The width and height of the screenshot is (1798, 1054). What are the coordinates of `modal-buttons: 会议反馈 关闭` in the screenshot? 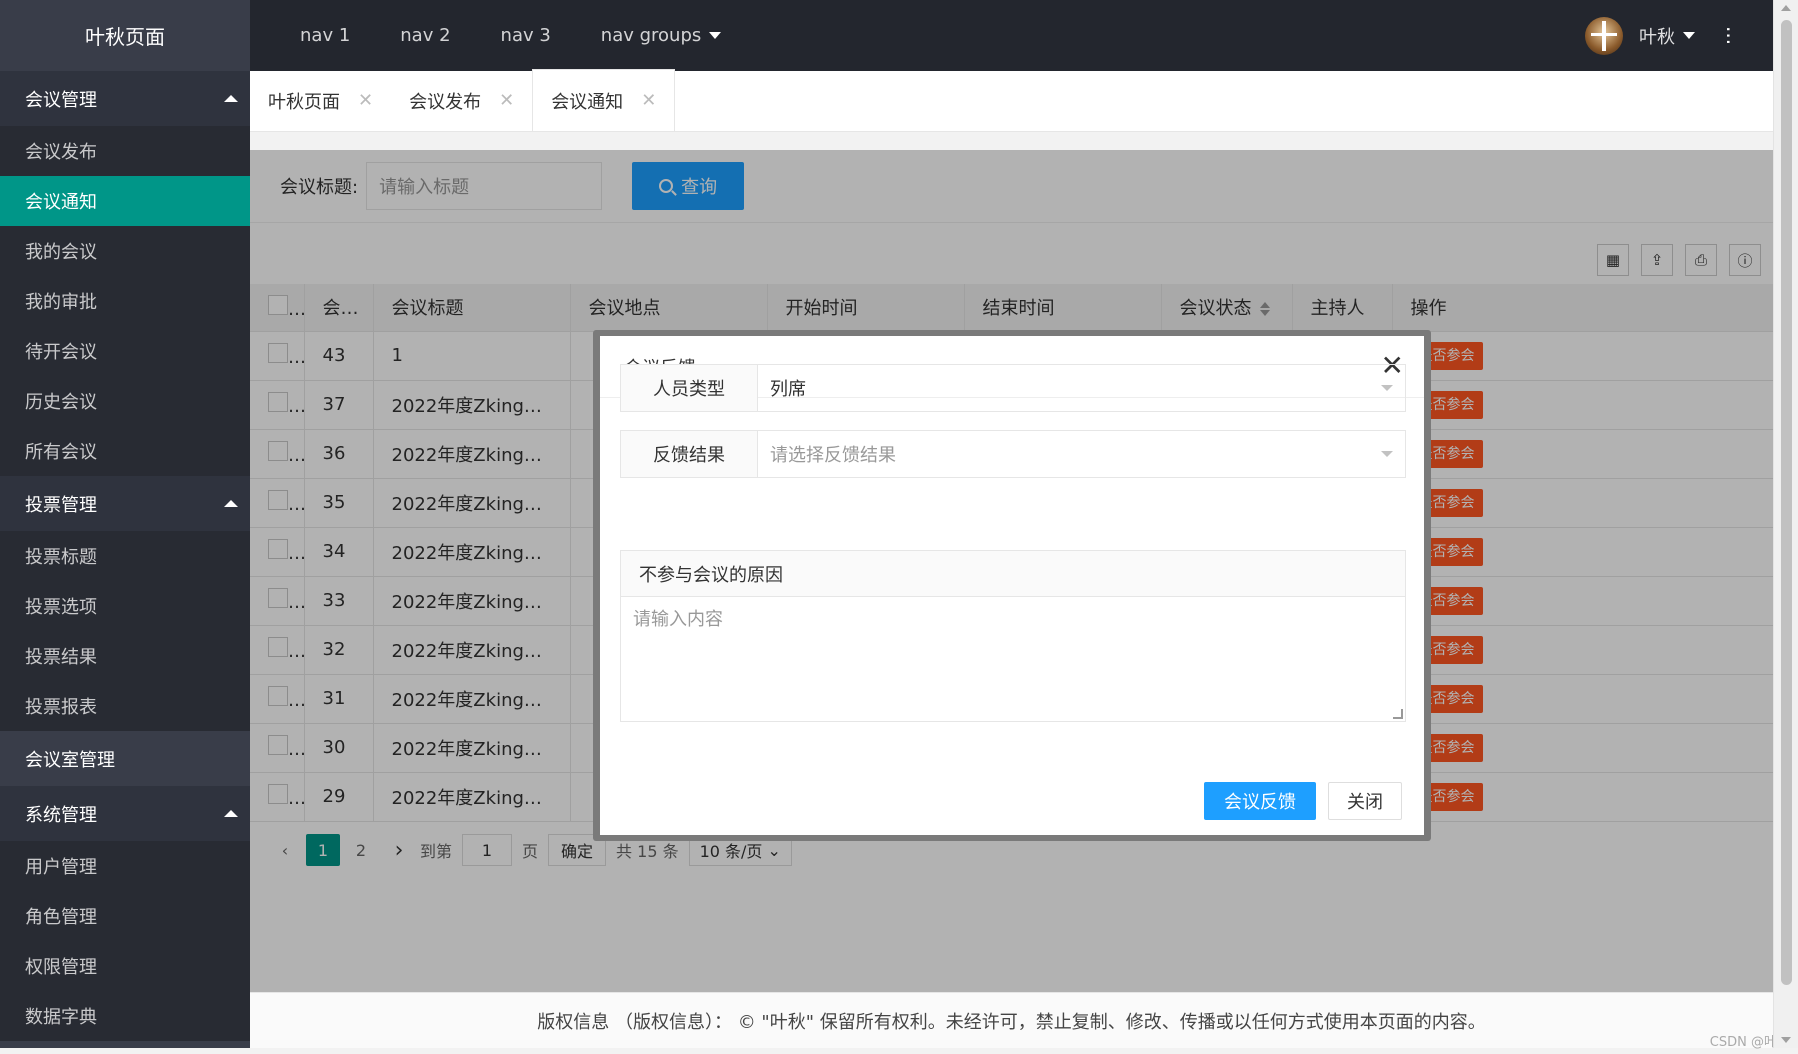 It's located at (1303, 801).